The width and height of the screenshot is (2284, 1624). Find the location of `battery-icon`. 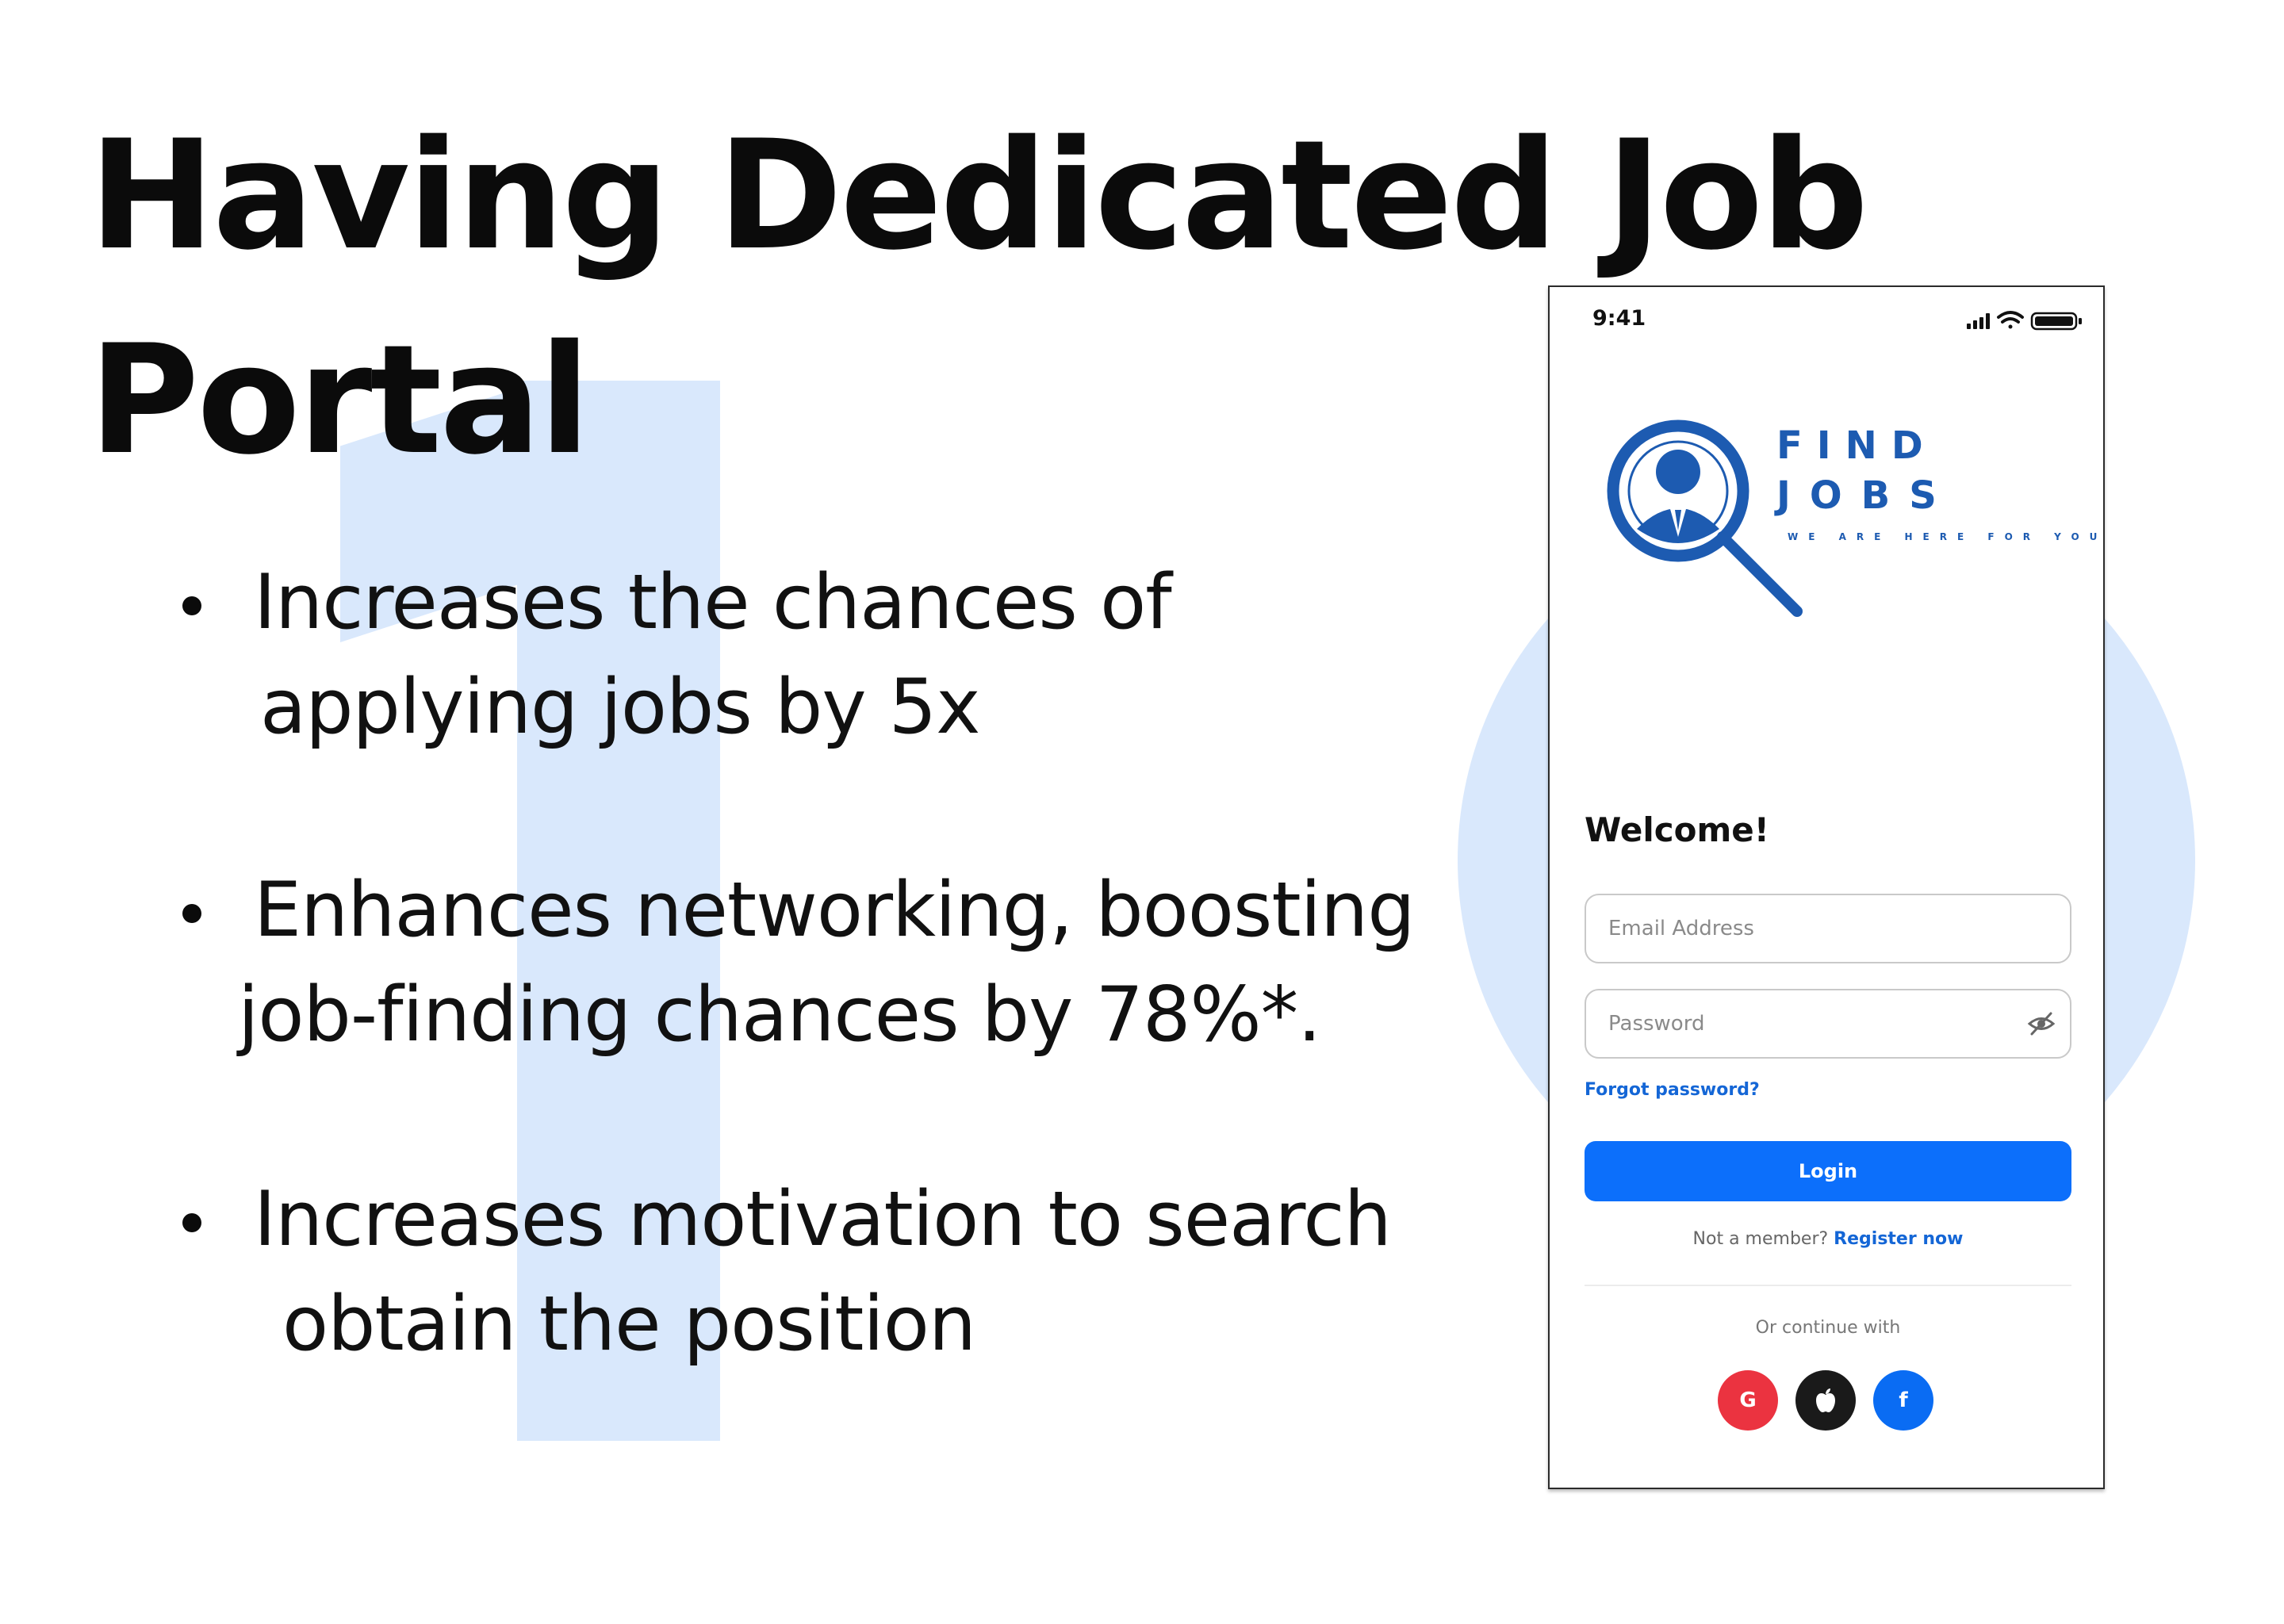

battery-icon is located at coordinates (2056, 321).